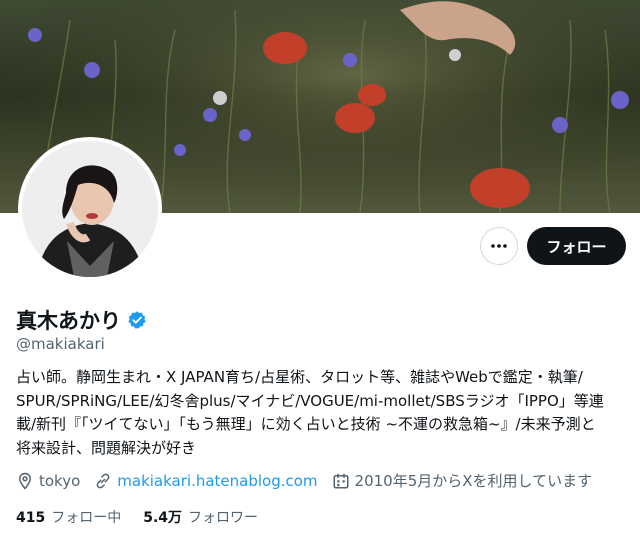 The height and width of the screenshot is (535, 640). I want to click on joined-item: 2010年5月からXを利用しています, so click(462, 480).